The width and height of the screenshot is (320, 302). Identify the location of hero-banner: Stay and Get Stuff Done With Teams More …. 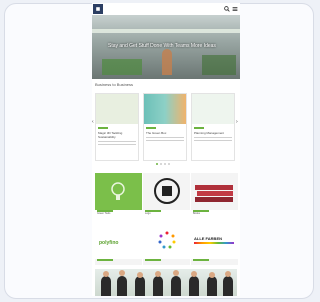
(166, 47).